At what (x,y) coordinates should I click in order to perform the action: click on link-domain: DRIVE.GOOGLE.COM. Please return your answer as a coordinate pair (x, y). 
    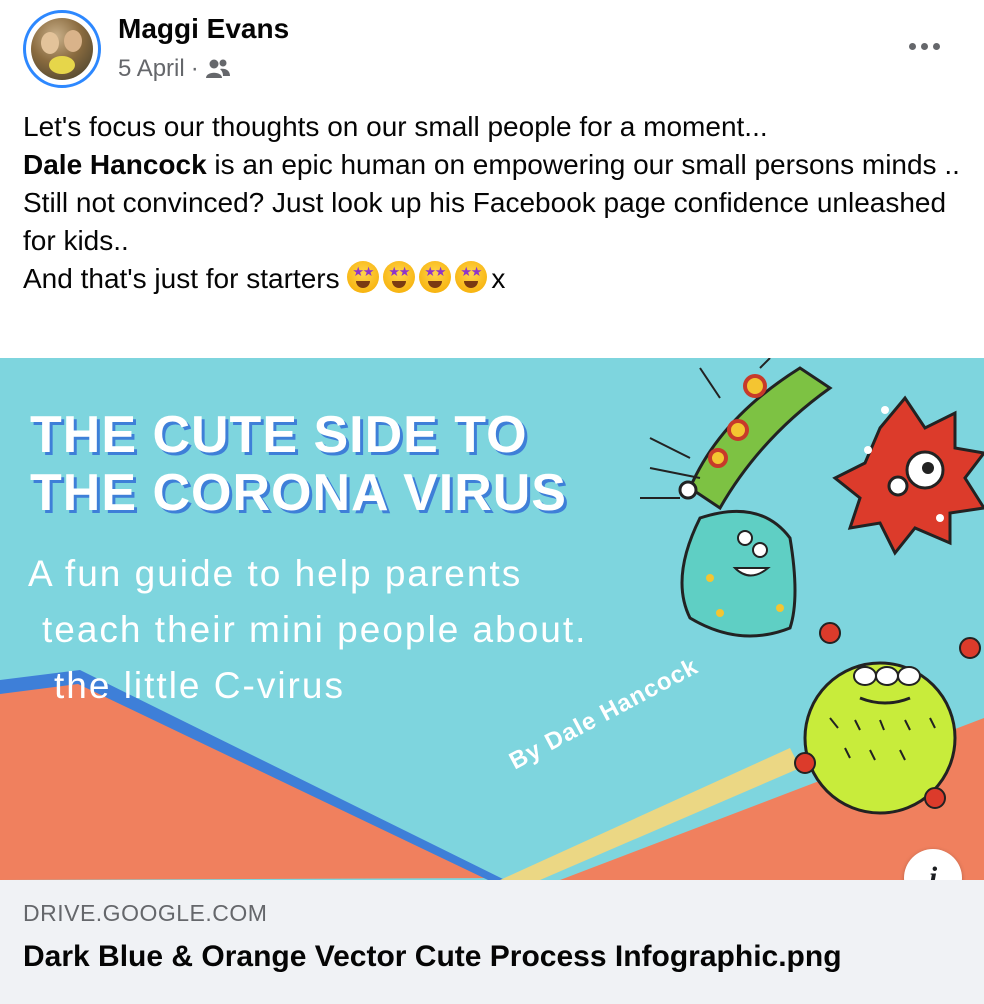
    Looking at the image, I should click on (145, 913).